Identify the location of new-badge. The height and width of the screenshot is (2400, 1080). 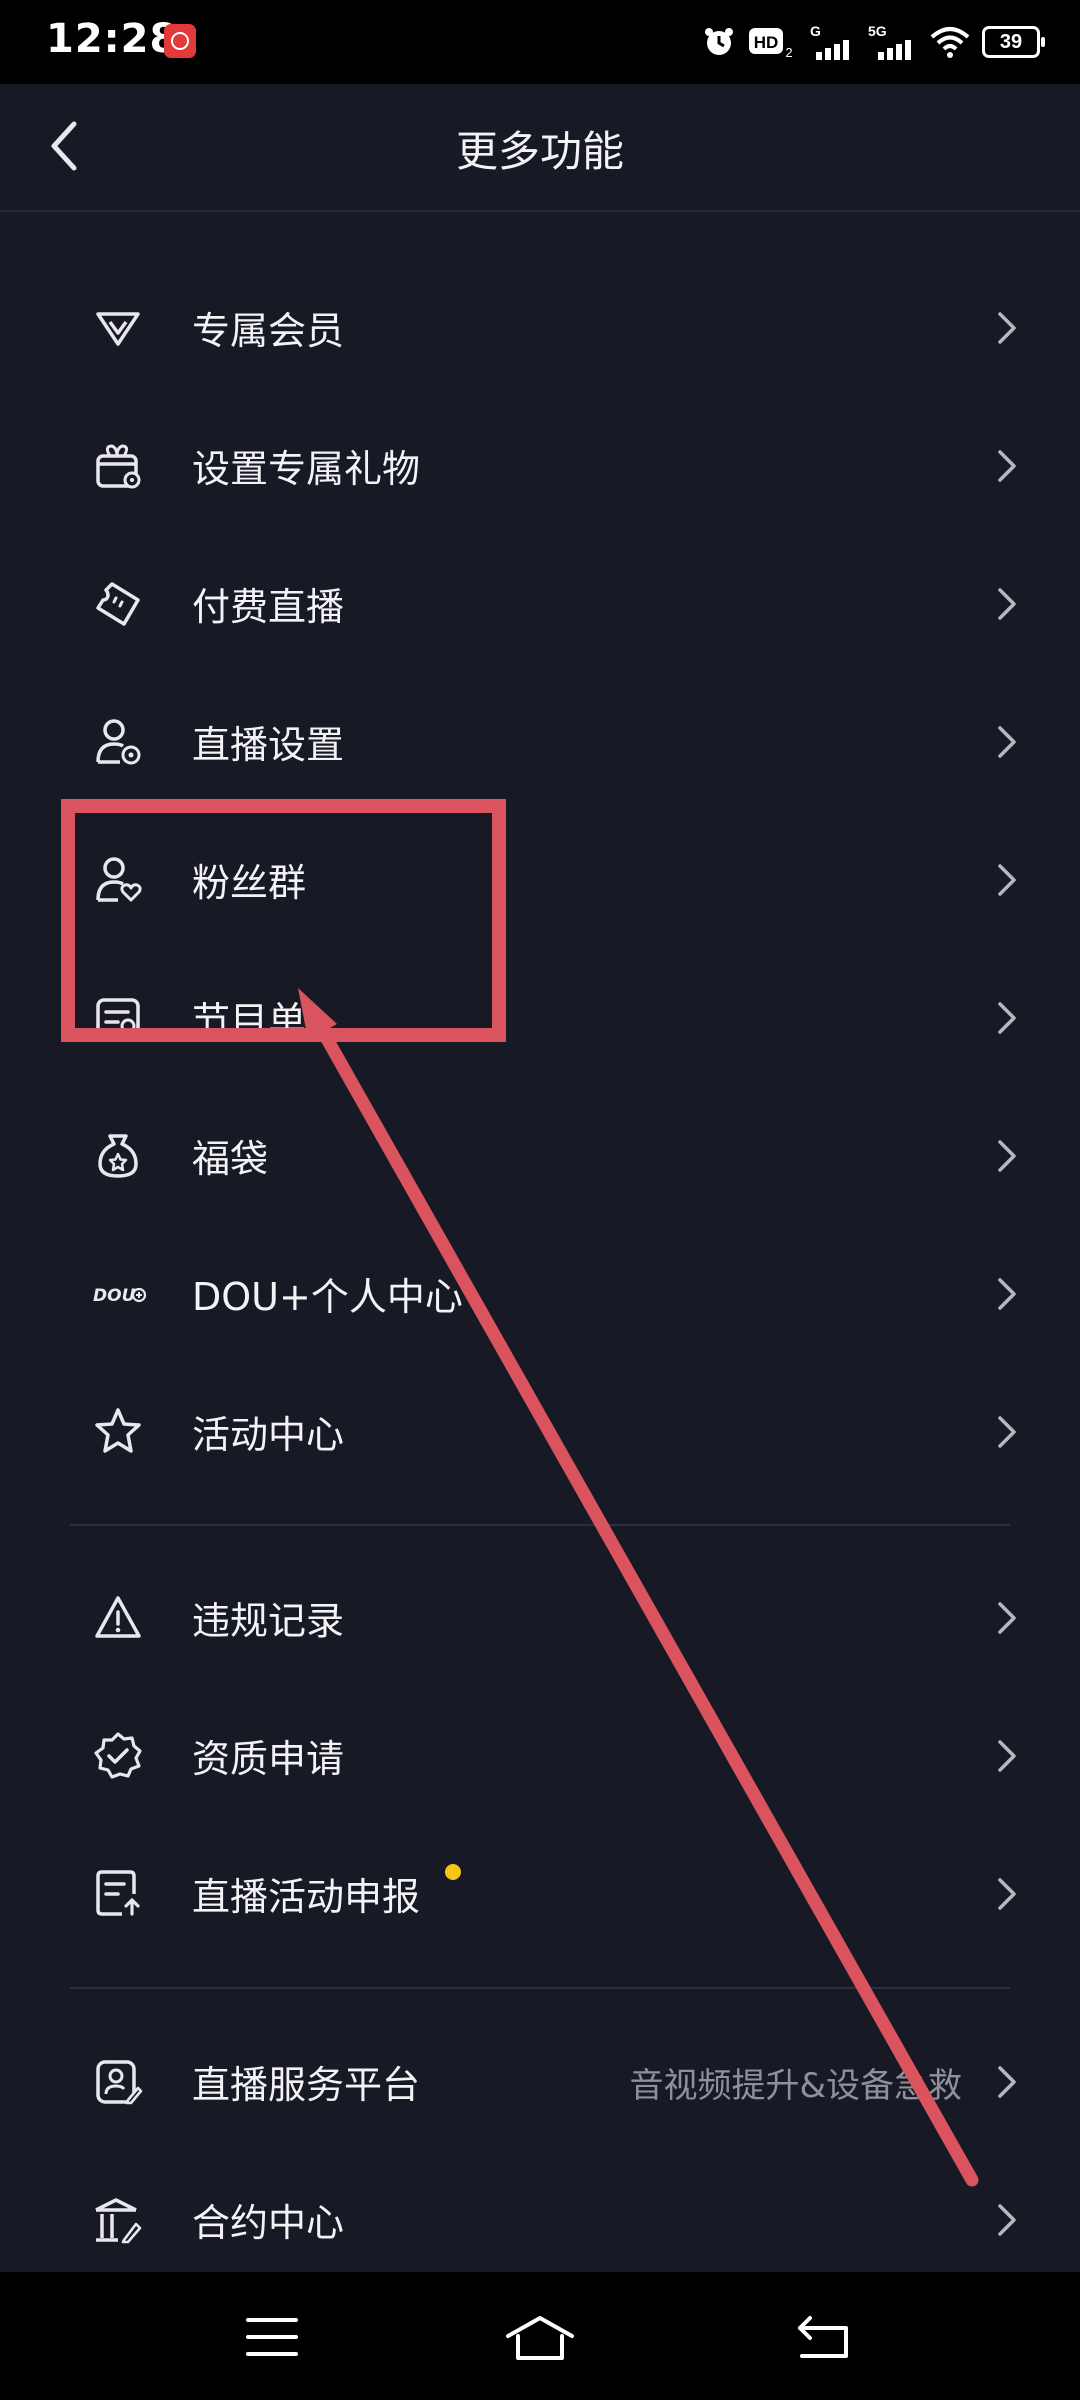
(453, 1872).